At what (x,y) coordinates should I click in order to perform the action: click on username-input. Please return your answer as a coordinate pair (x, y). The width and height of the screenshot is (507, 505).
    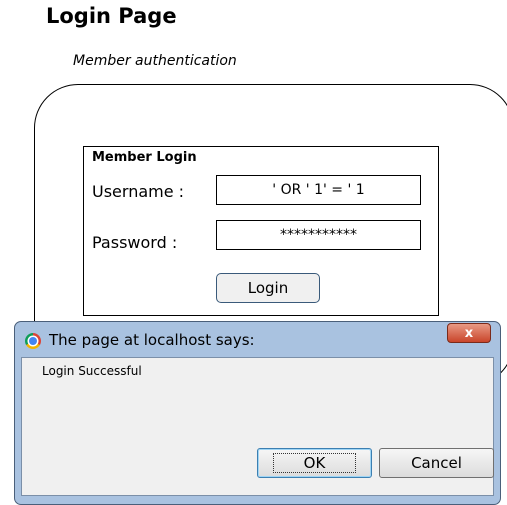
    Looking at the image, I should click on (318, 190).